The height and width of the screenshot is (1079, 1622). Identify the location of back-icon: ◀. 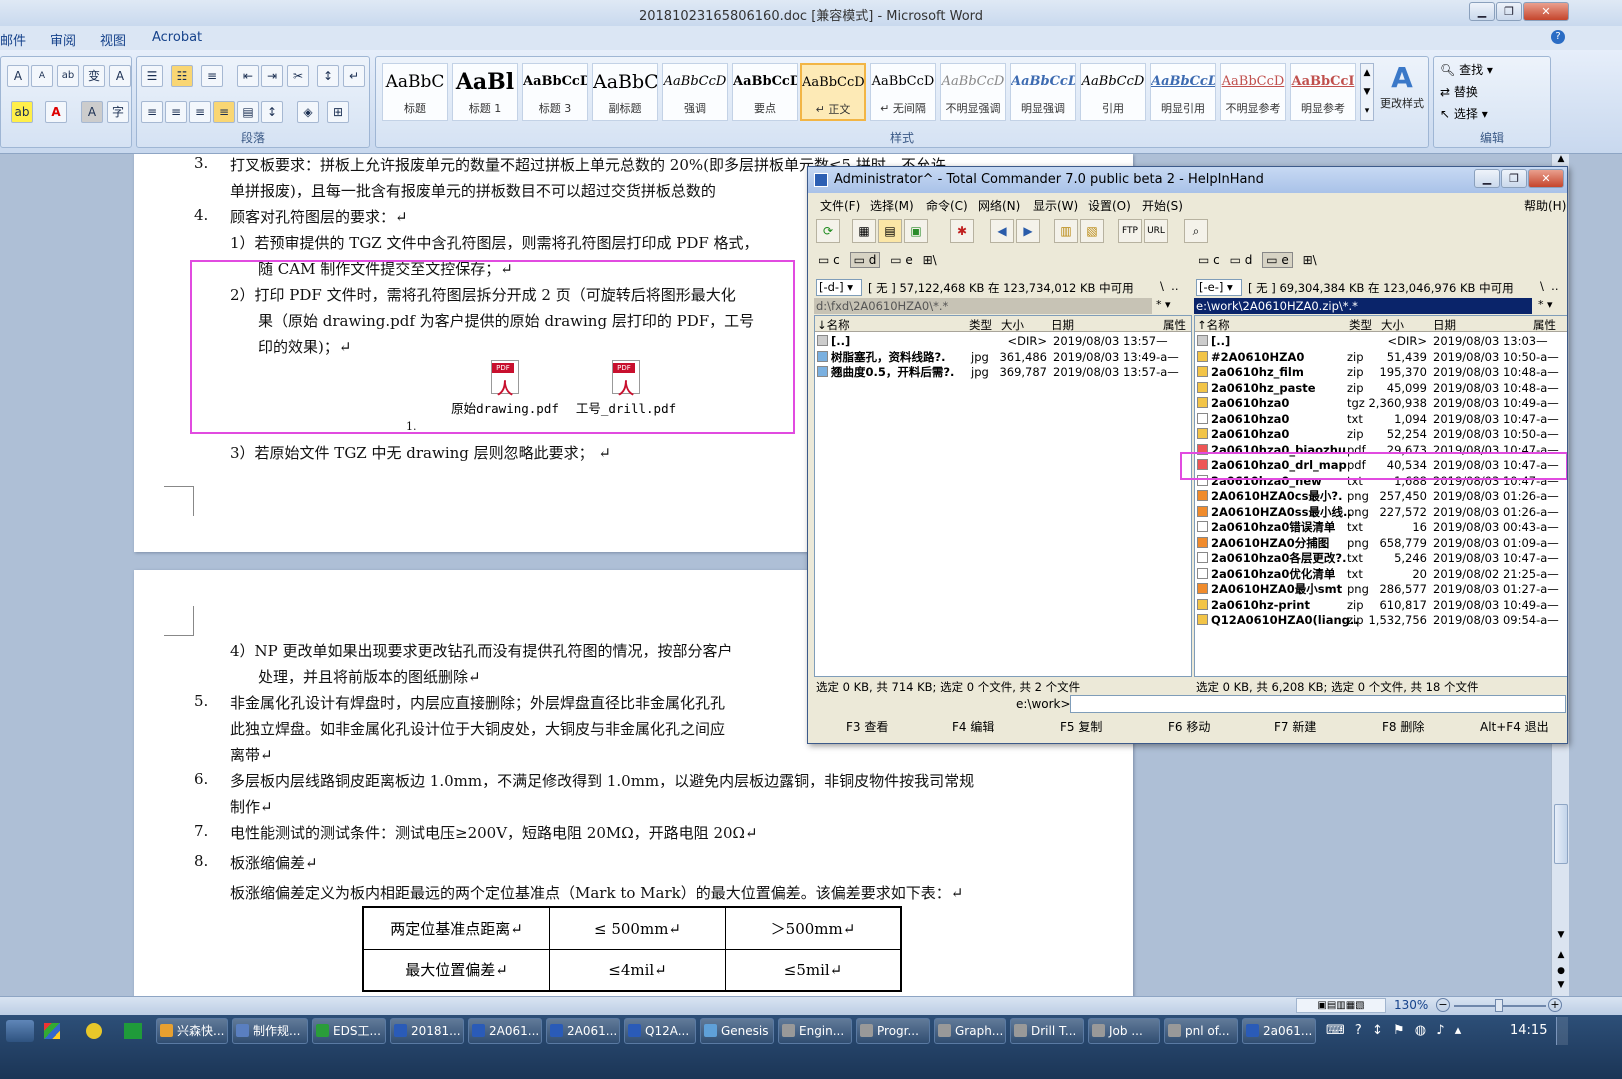
(1002, 231).